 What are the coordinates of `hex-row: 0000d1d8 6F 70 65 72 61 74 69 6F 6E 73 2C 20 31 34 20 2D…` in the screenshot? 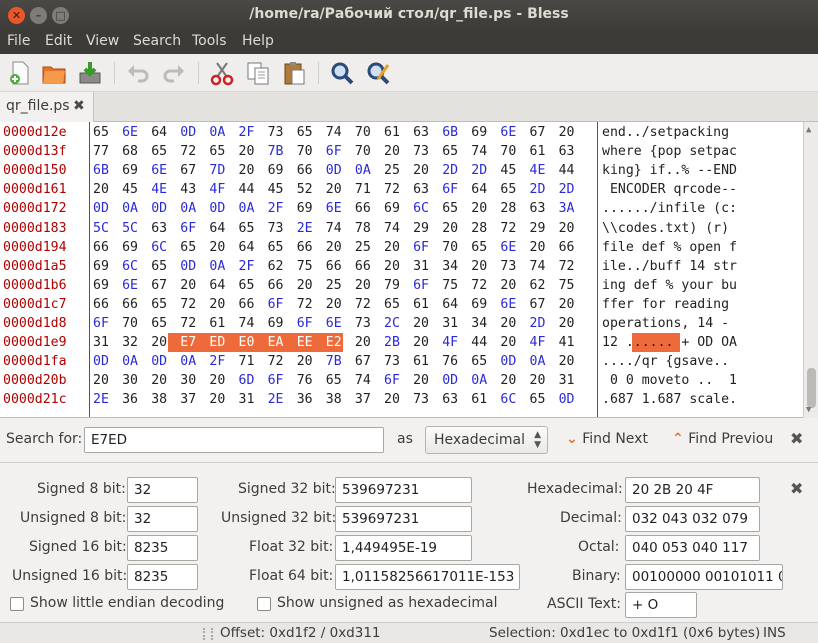 It's located at (400, 323).